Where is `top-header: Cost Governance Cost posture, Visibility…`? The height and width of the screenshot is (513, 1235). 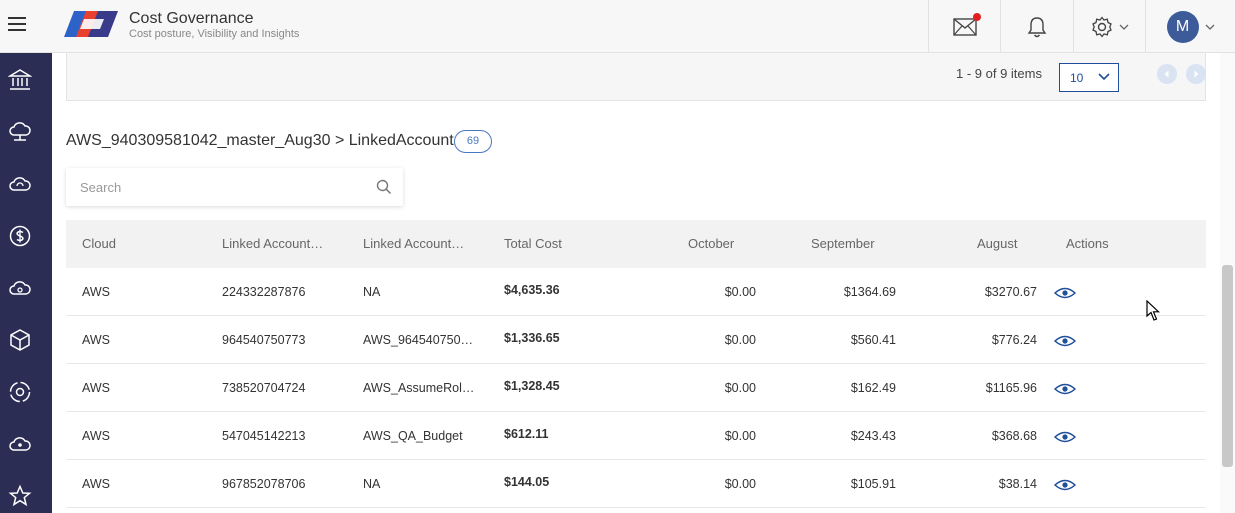
top-header: Cost Governance Cost posture, Visibility… is located at coordinates (617, 26).